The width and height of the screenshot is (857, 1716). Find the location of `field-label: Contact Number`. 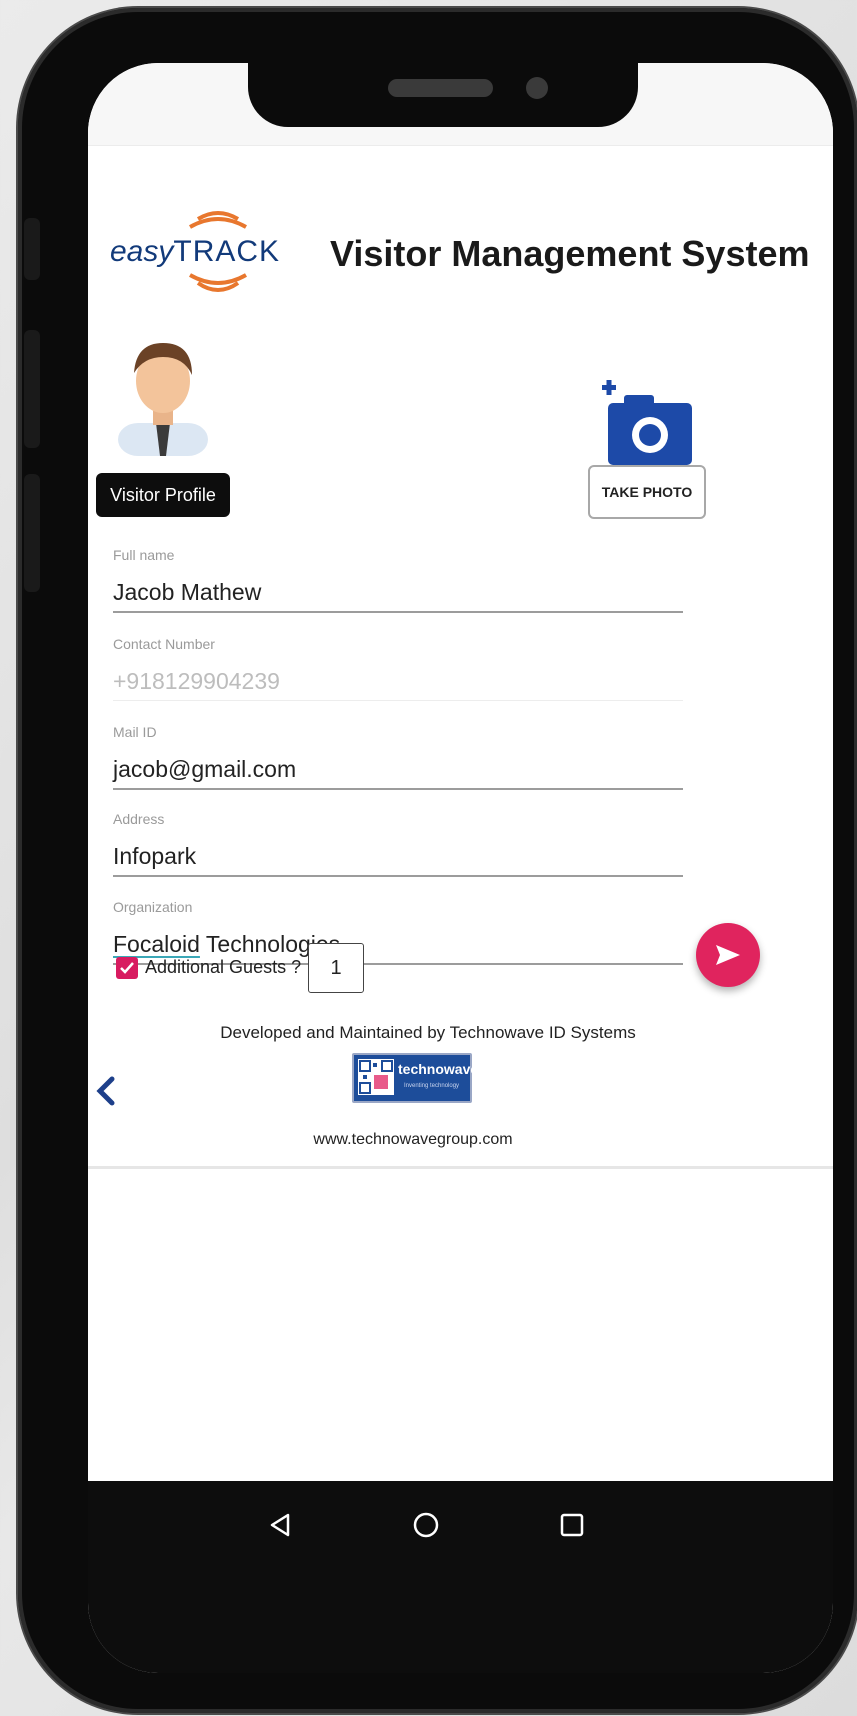

field-label: Contact Number is located at coordinates (164, 644).